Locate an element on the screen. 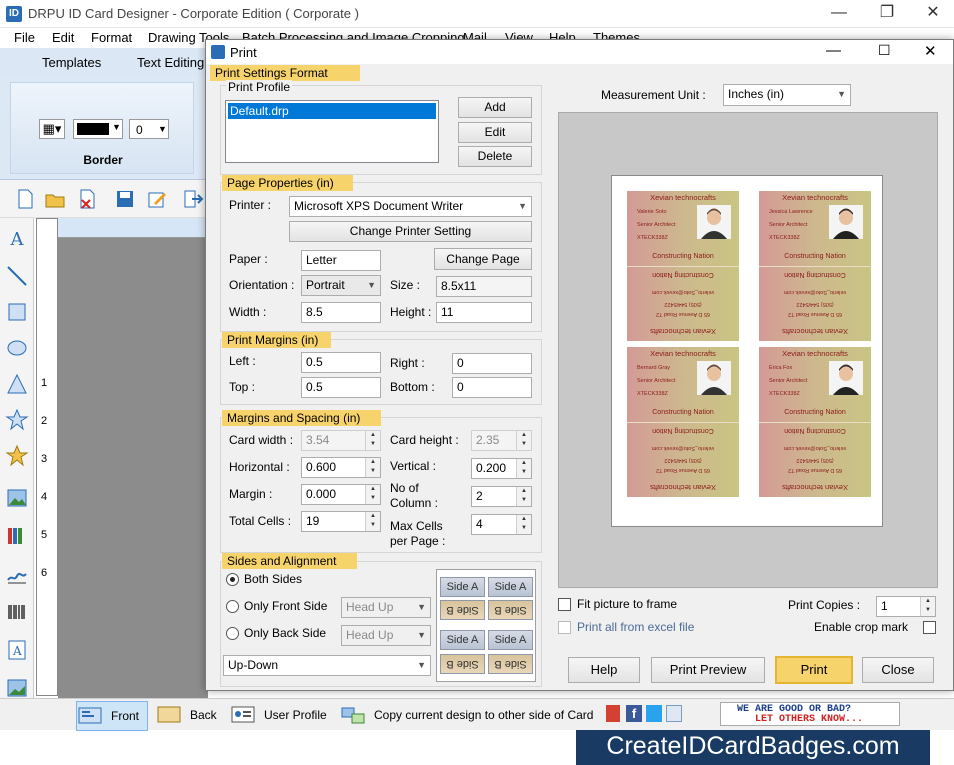  back-button: Back is located at coordinates (189, 715).